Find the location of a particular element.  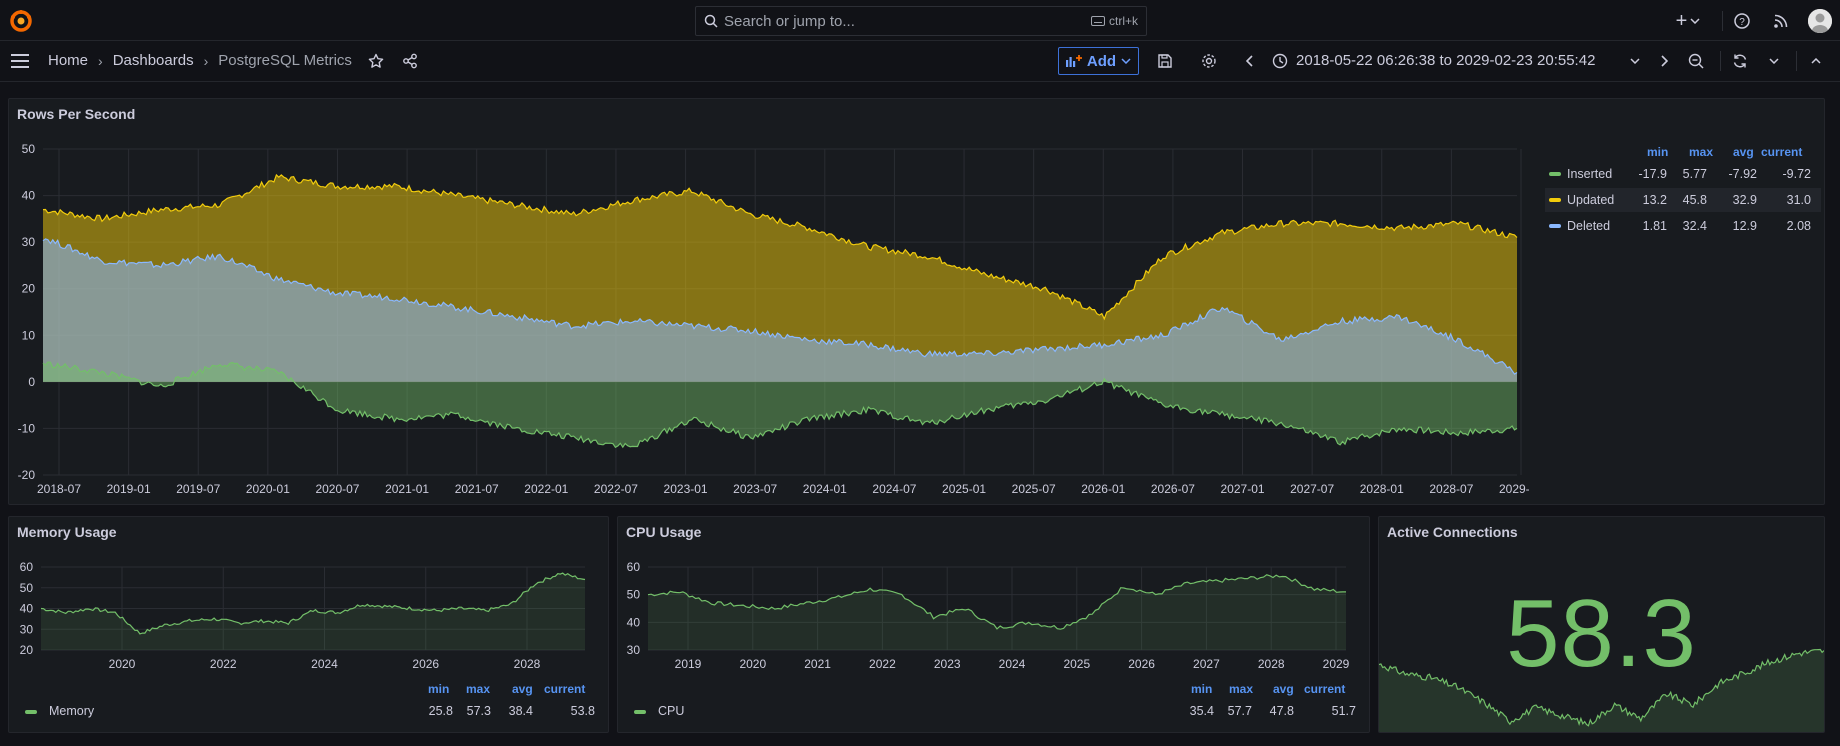

settings-gear-icon is located at coordinates (1209, 61).